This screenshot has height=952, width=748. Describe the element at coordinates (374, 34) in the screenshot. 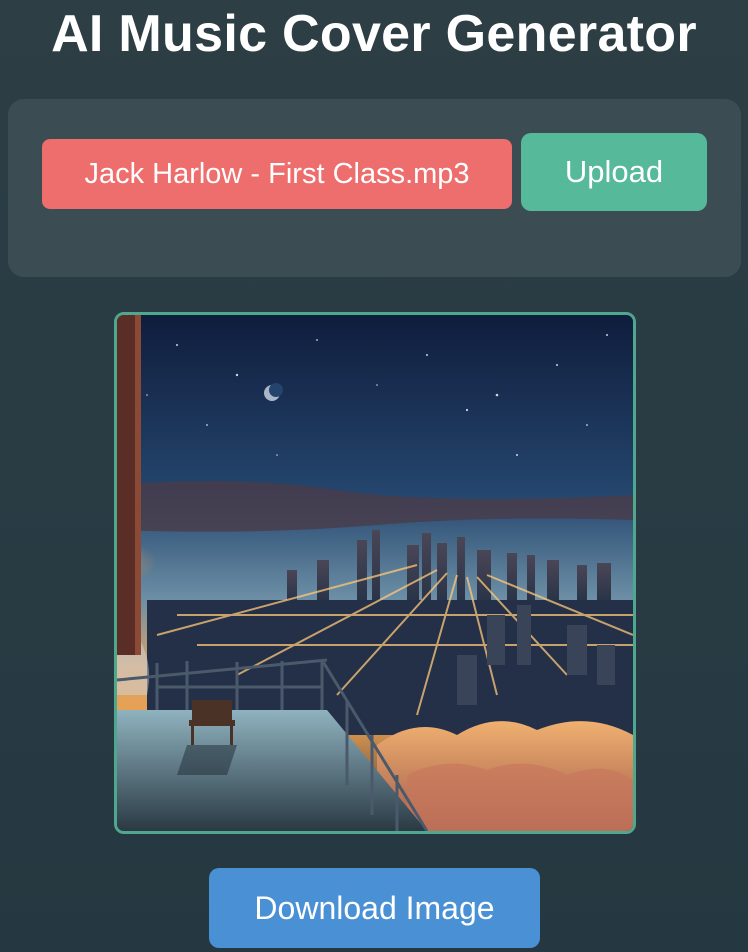

I see `page-title: AI Music Cover Generator` at that location.